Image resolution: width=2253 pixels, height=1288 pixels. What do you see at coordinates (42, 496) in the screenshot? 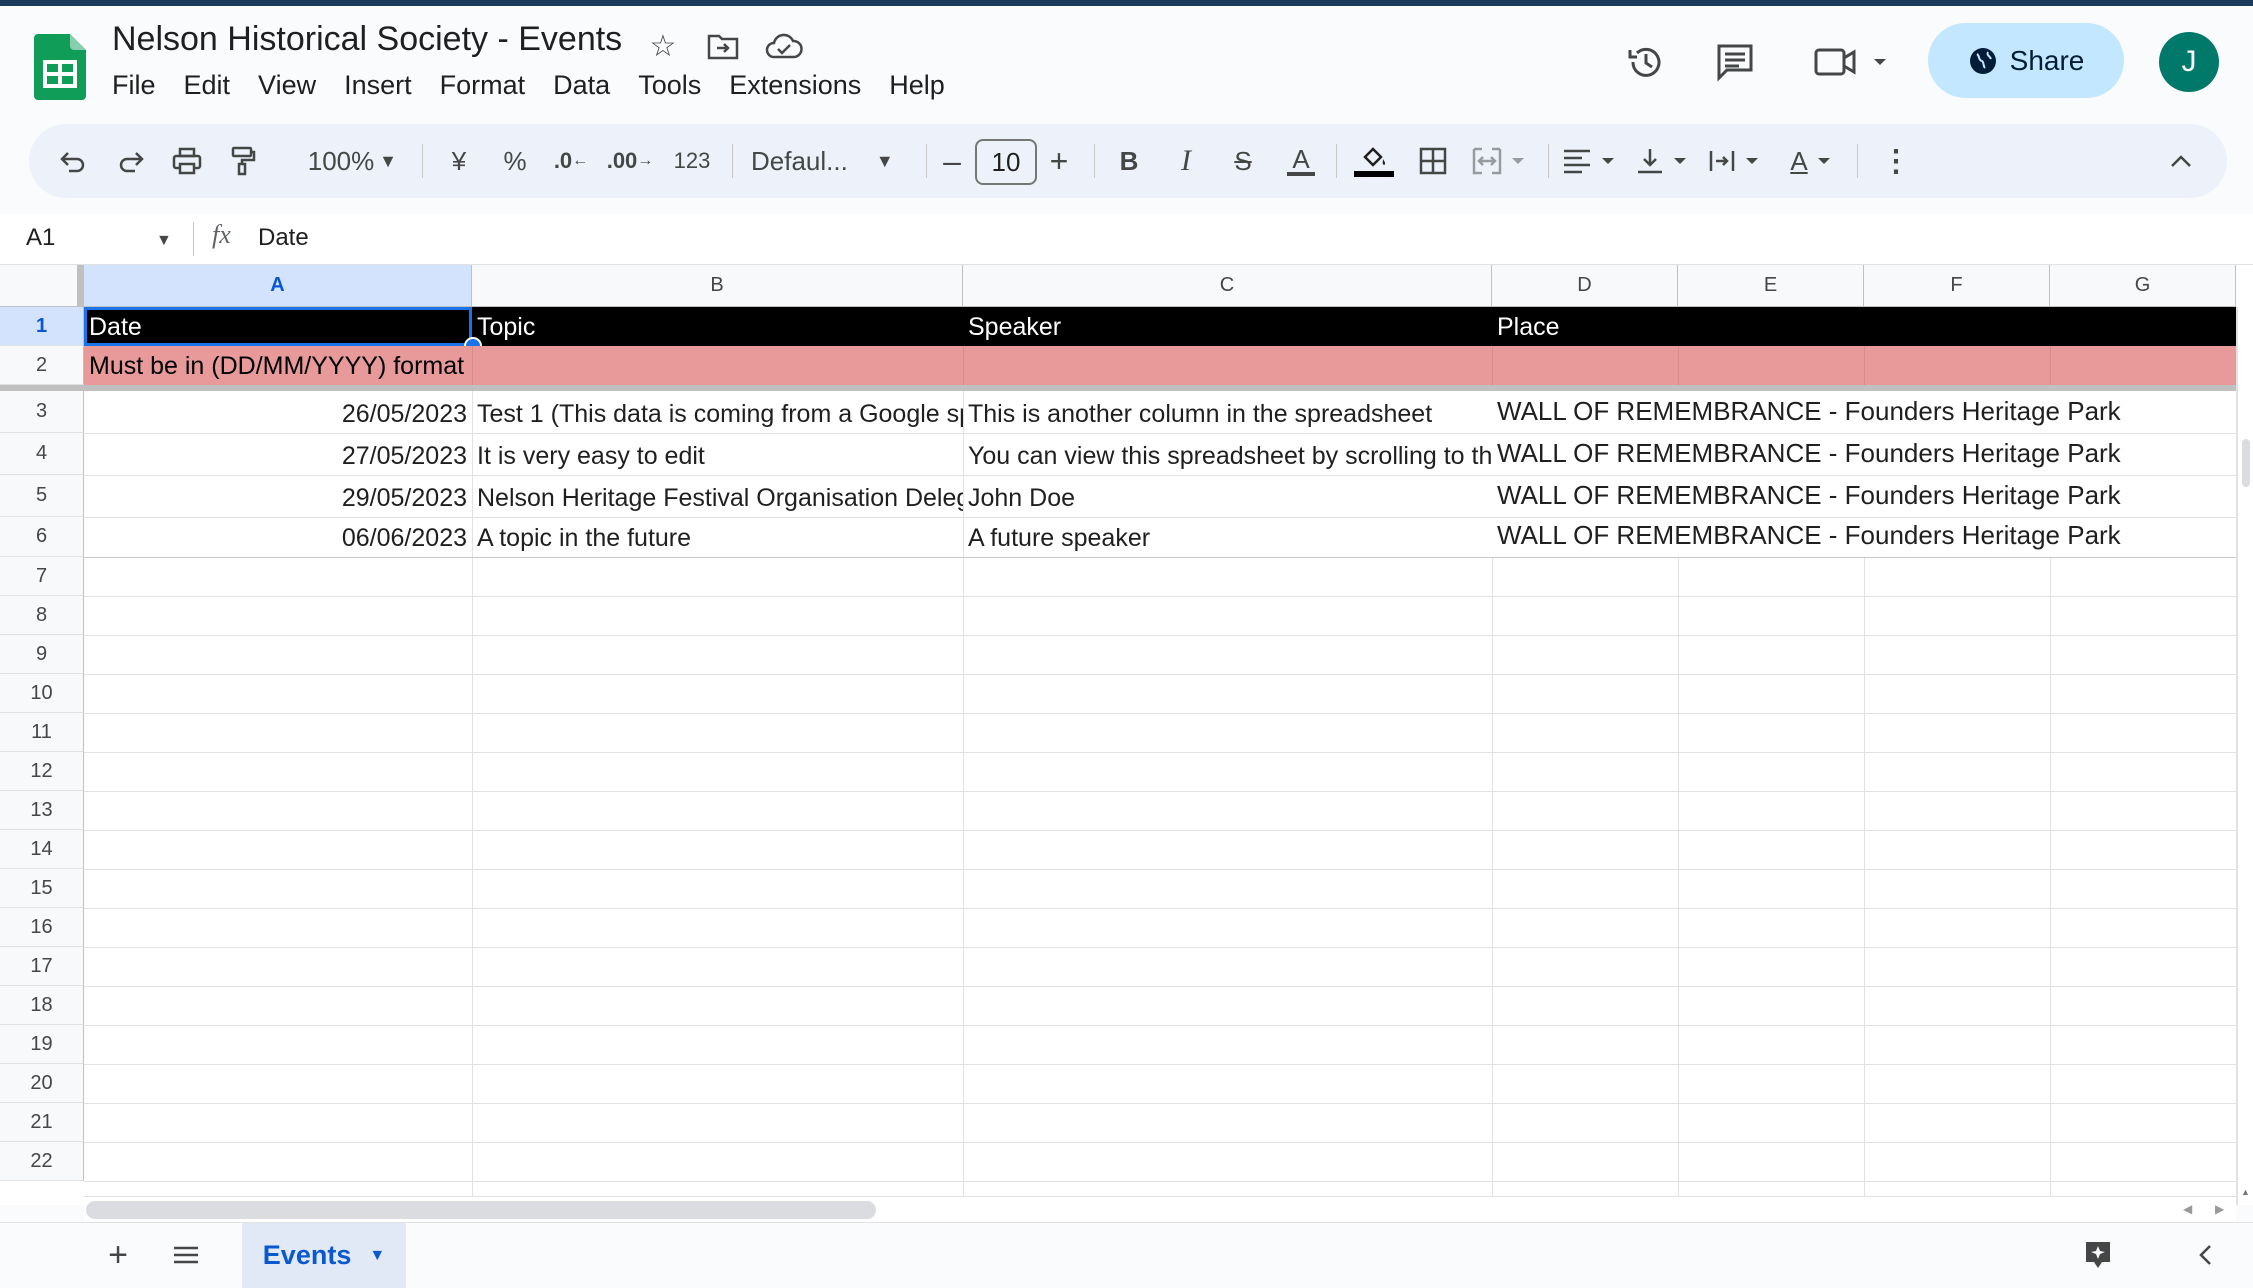
I see `row-header-5: 5` at bounding box center [42, 496].